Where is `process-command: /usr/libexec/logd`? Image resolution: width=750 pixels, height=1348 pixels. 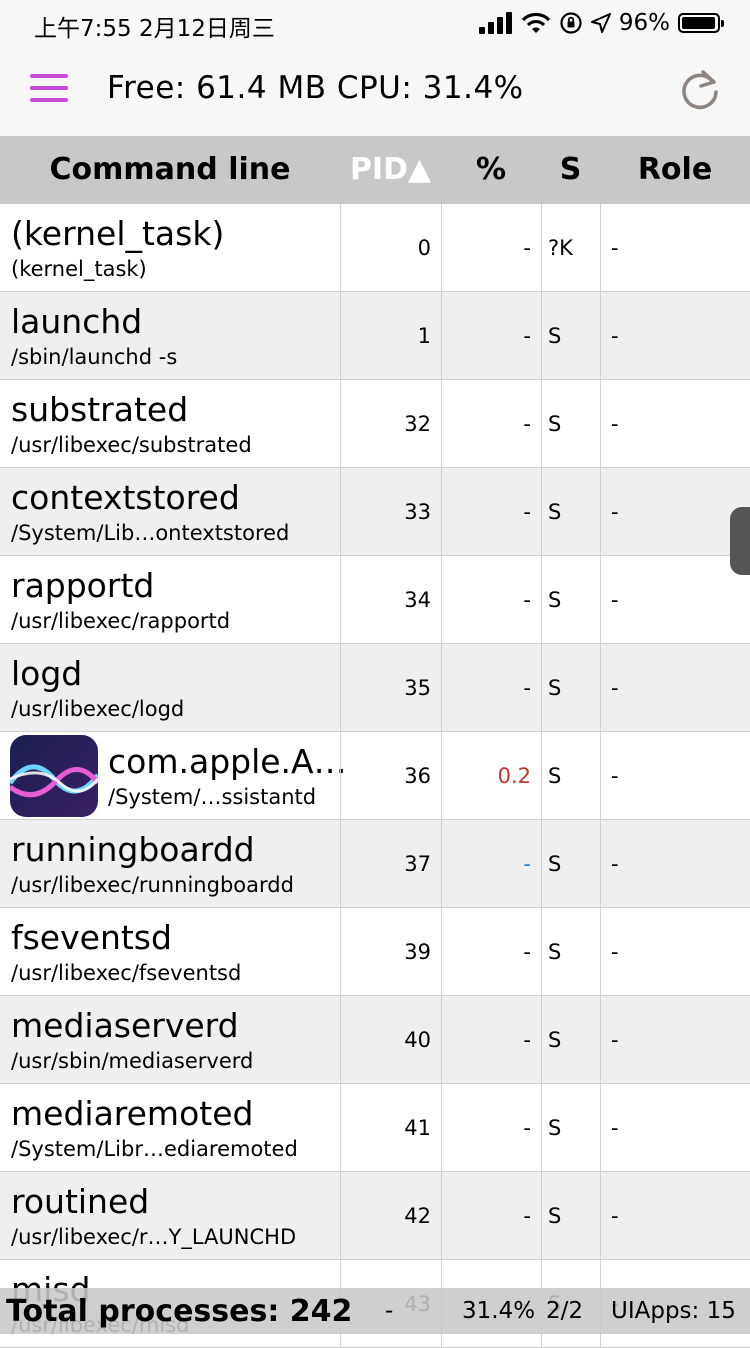 process-command: /usr/libexec/logd is located at coordinates (98, 709).